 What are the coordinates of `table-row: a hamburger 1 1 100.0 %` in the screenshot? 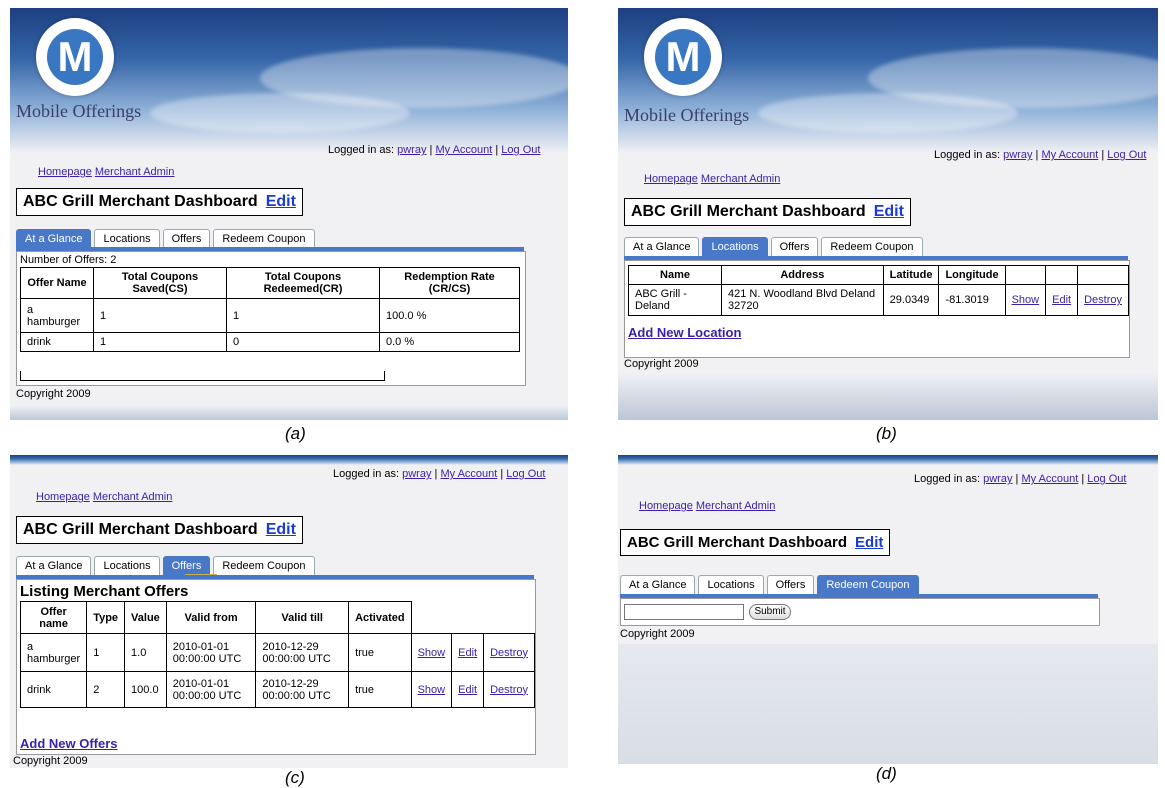 It's located at (270, 315).